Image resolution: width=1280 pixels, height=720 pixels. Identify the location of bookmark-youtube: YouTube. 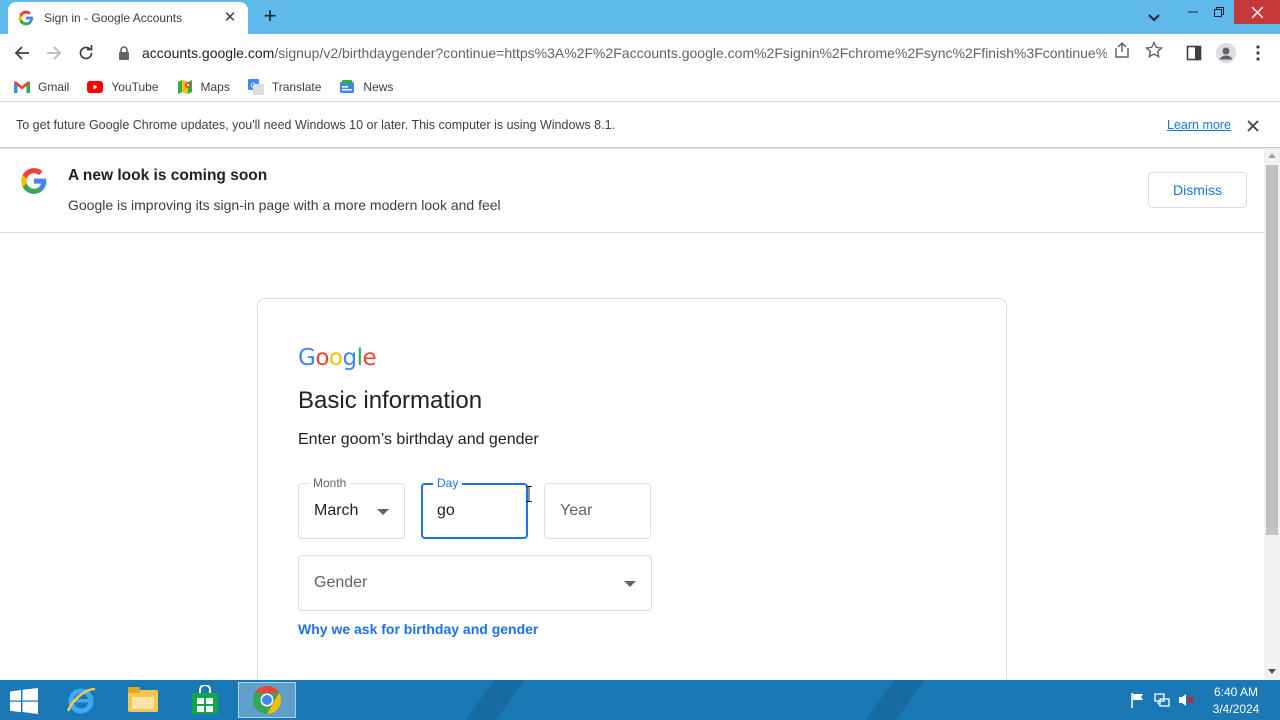
(123, 86).